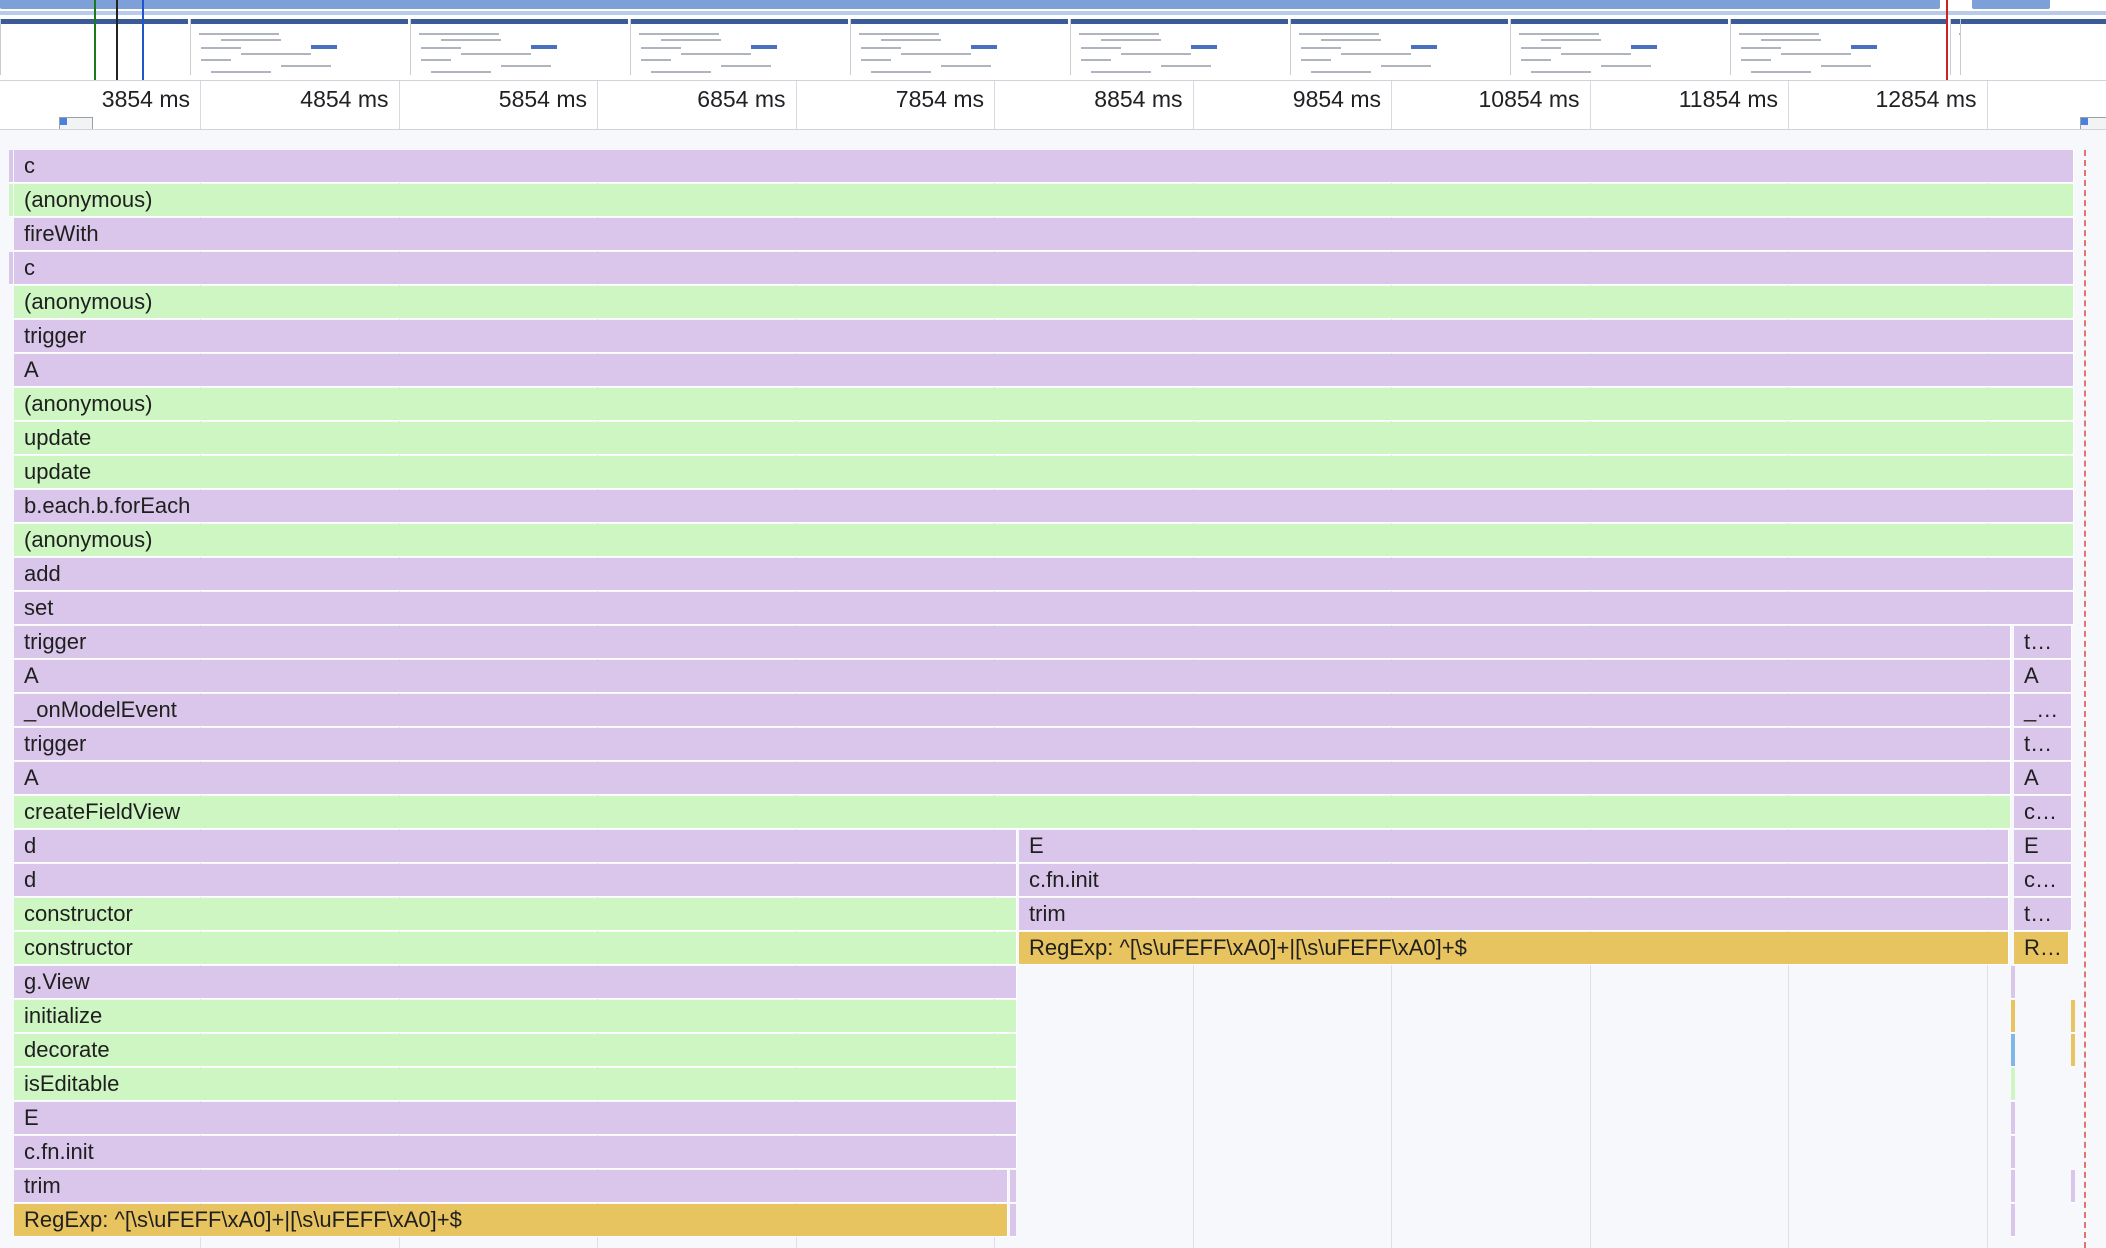 The height and width of the screenshot is (1248, 2106). Describe the element at coordinates (515, 1016) in the screenshot. I see `call-frame: initialize` at that location.